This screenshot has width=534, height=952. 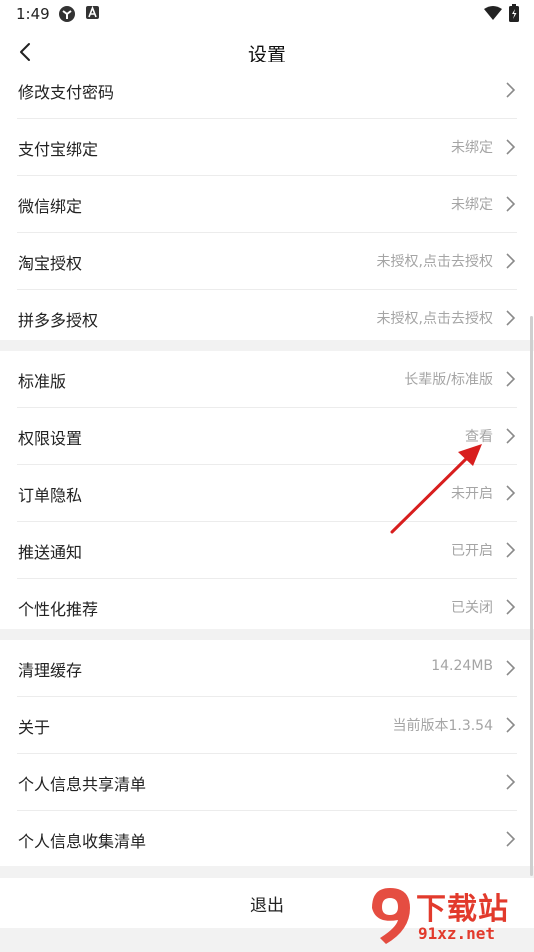 I want to click on row-value: 查看, so click(x=479, y=437).